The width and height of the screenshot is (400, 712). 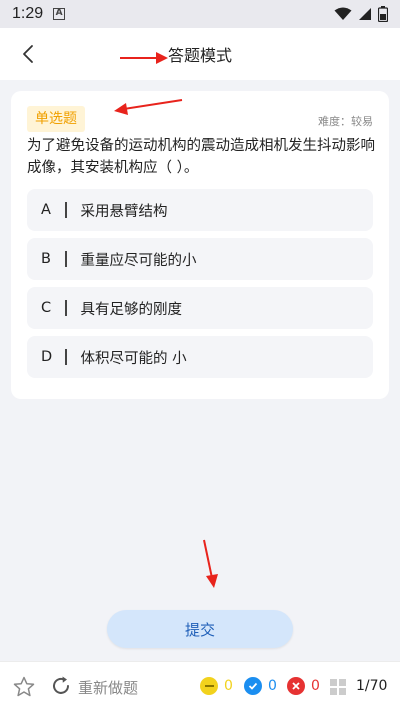 I want to click on option-letter: D, so click(x=47, y=357).